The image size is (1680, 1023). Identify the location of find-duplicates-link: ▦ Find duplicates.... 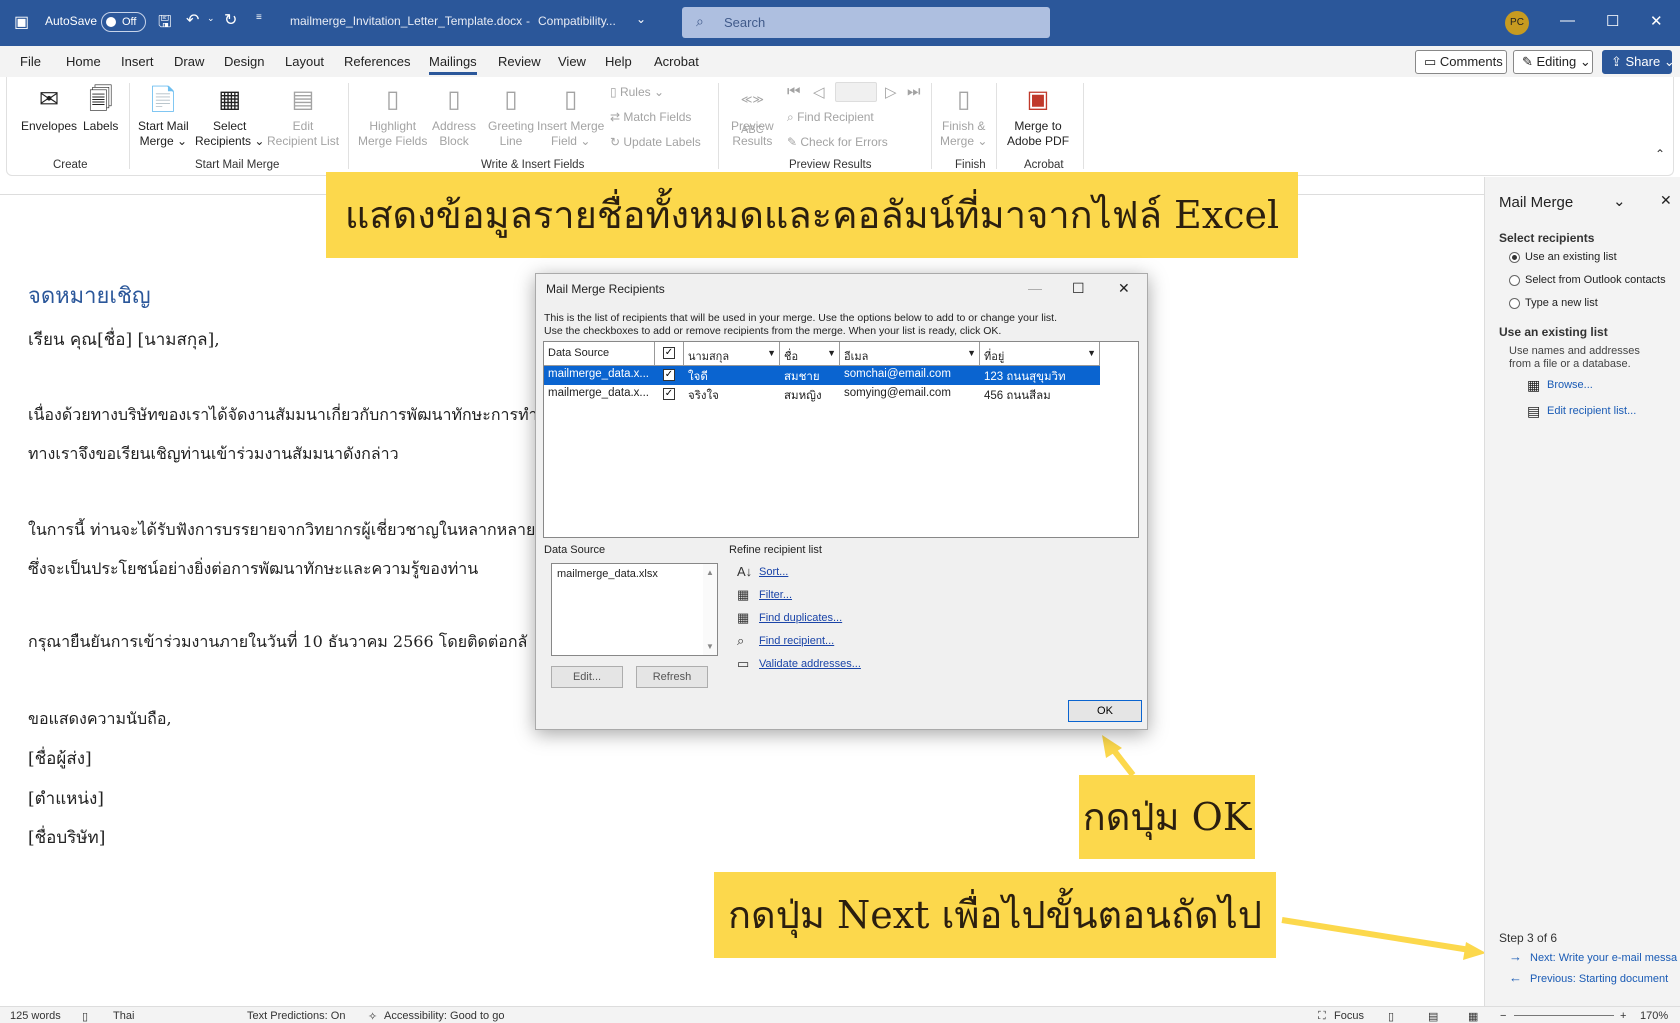
(789, 617).